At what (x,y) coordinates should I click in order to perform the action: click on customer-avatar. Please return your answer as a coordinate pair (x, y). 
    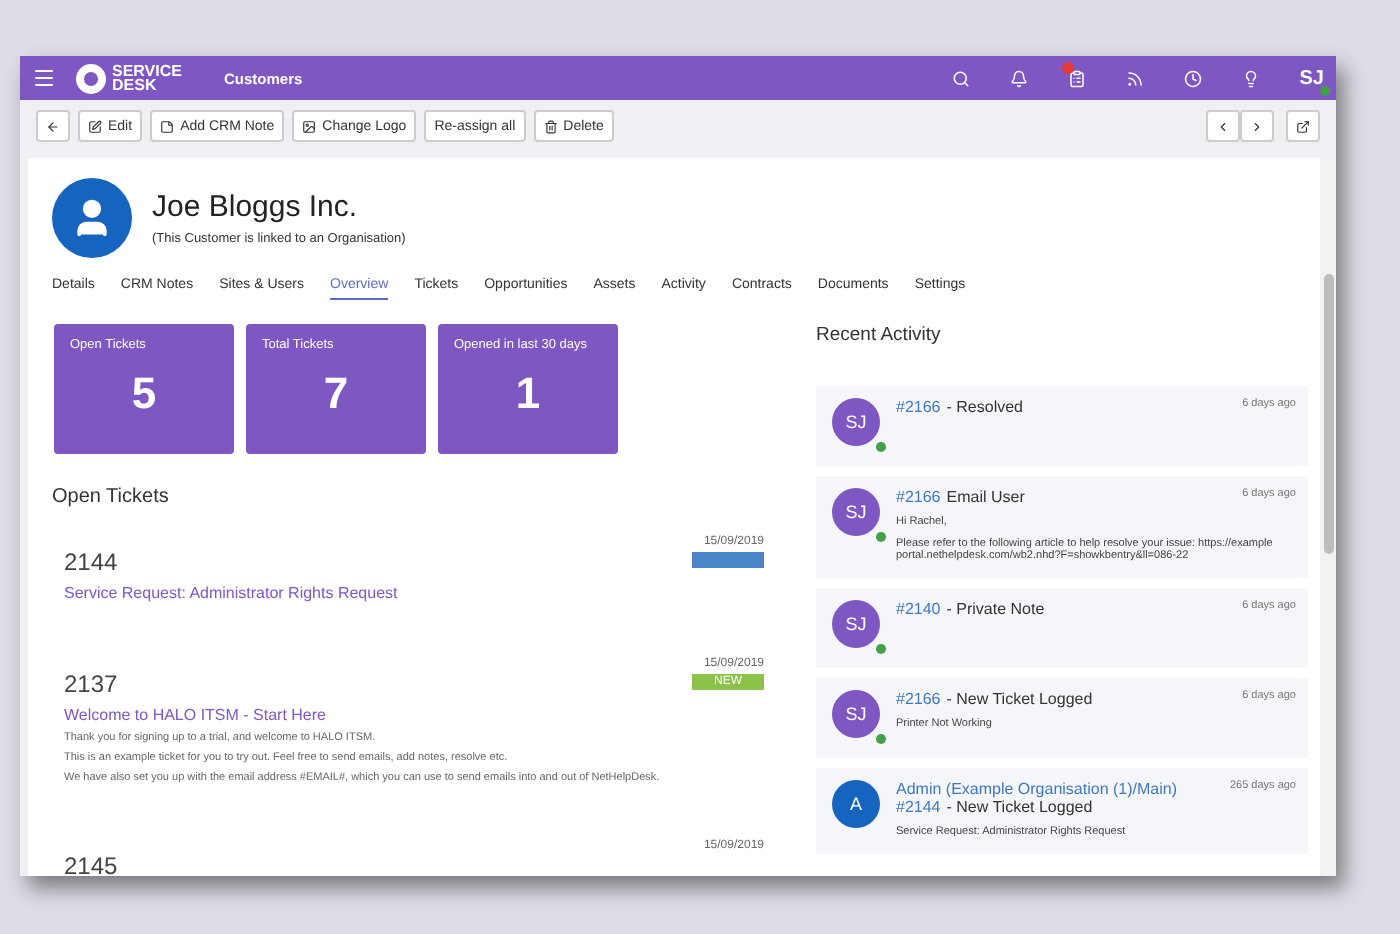
    Looking at the image, I should click on (92, 218).